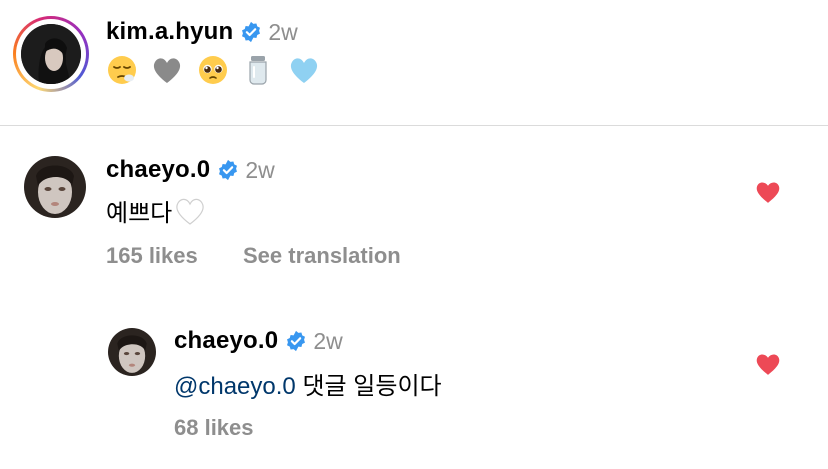 This screenshot has height=469, width=828. Describe the element at coordinates (55, 187) in the screenshot. I see `comment-avatar` at that location.